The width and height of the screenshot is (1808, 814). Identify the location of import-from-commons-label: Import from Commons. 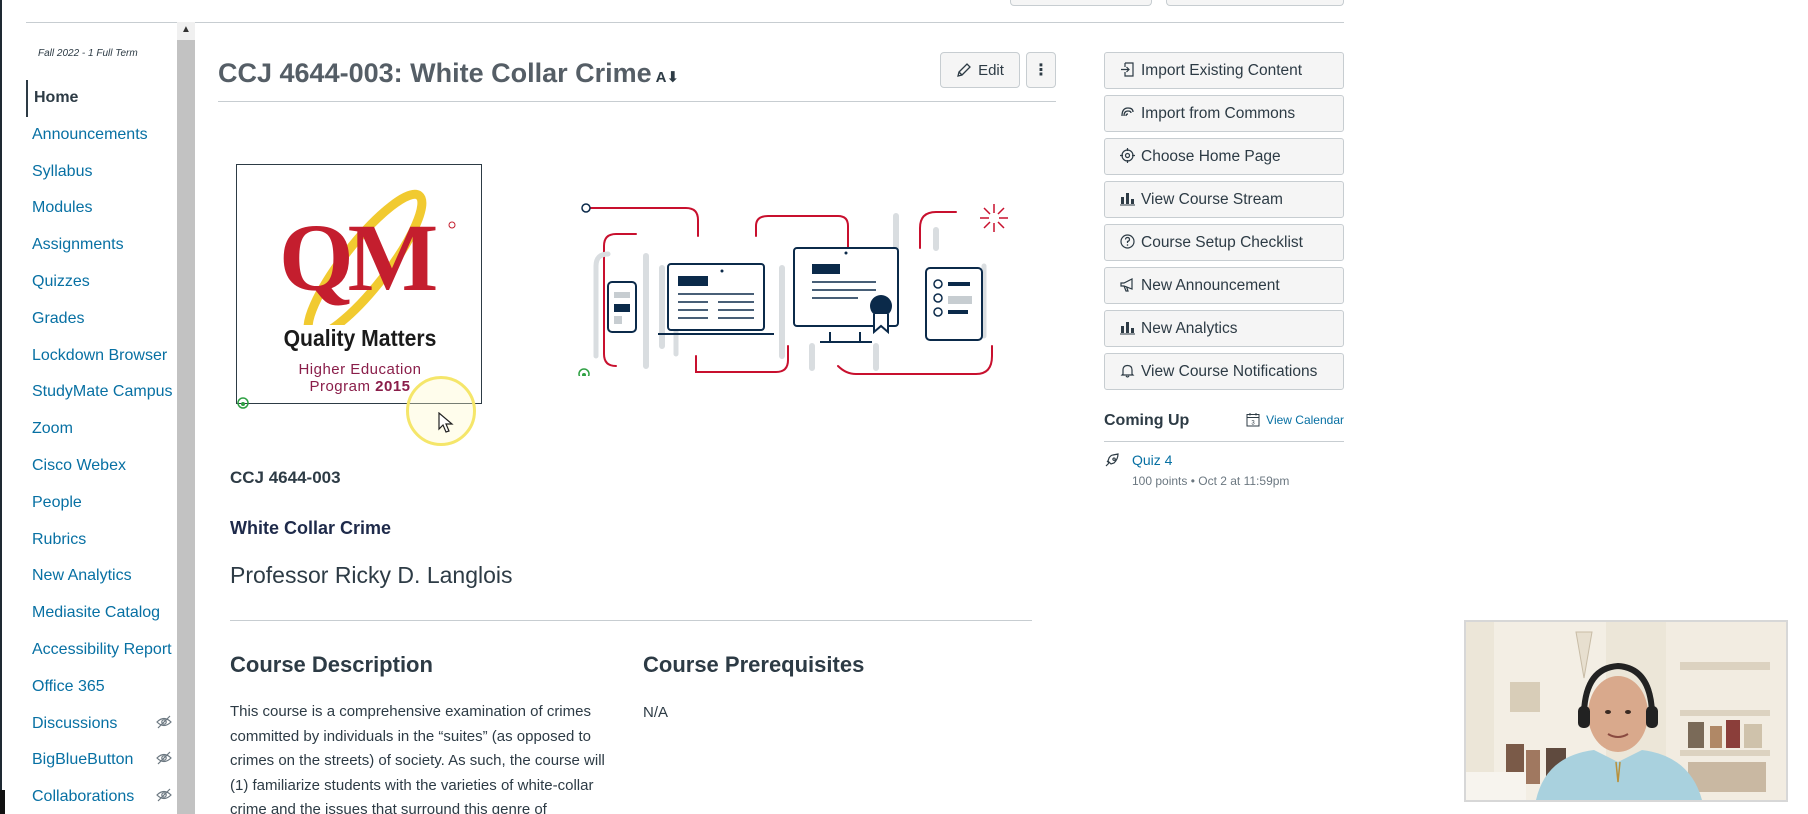
(1218, 113).